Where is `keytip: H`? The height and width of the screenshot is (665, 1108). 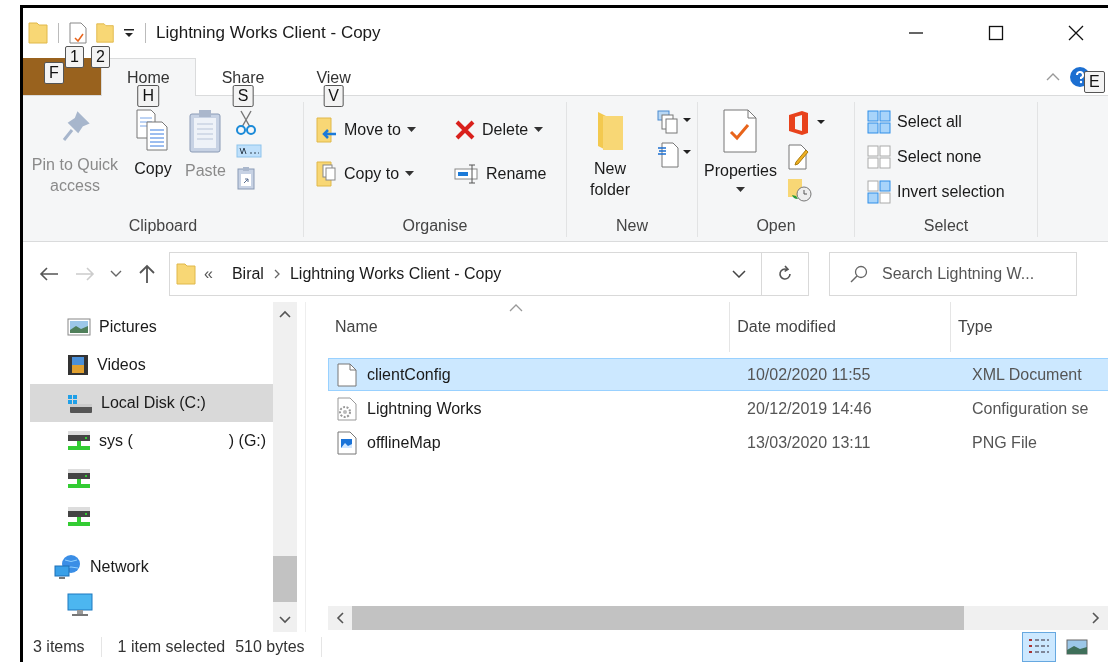
keytip: H is located at coordinates (148, 96).